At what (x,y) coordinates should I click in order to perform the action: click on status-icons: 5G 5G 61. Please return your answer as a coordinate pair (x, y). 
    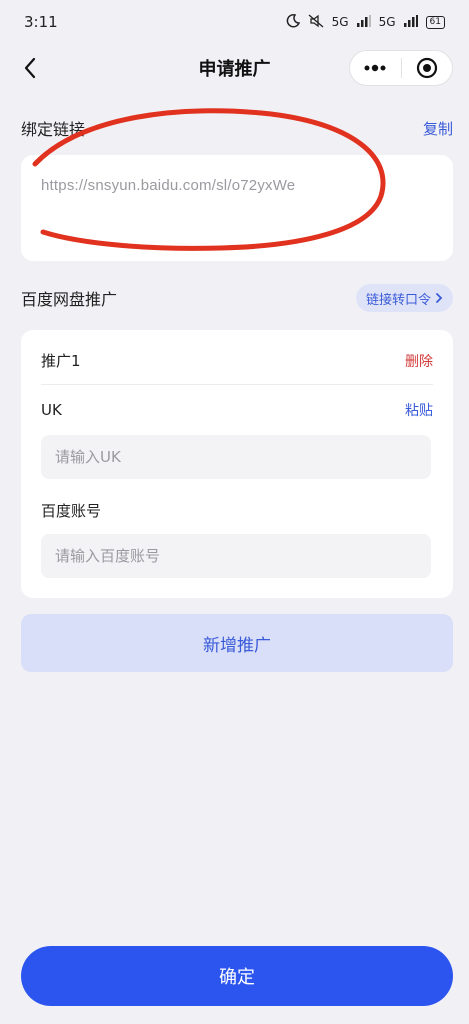
    Looking at the image, I should click on (365, 22).